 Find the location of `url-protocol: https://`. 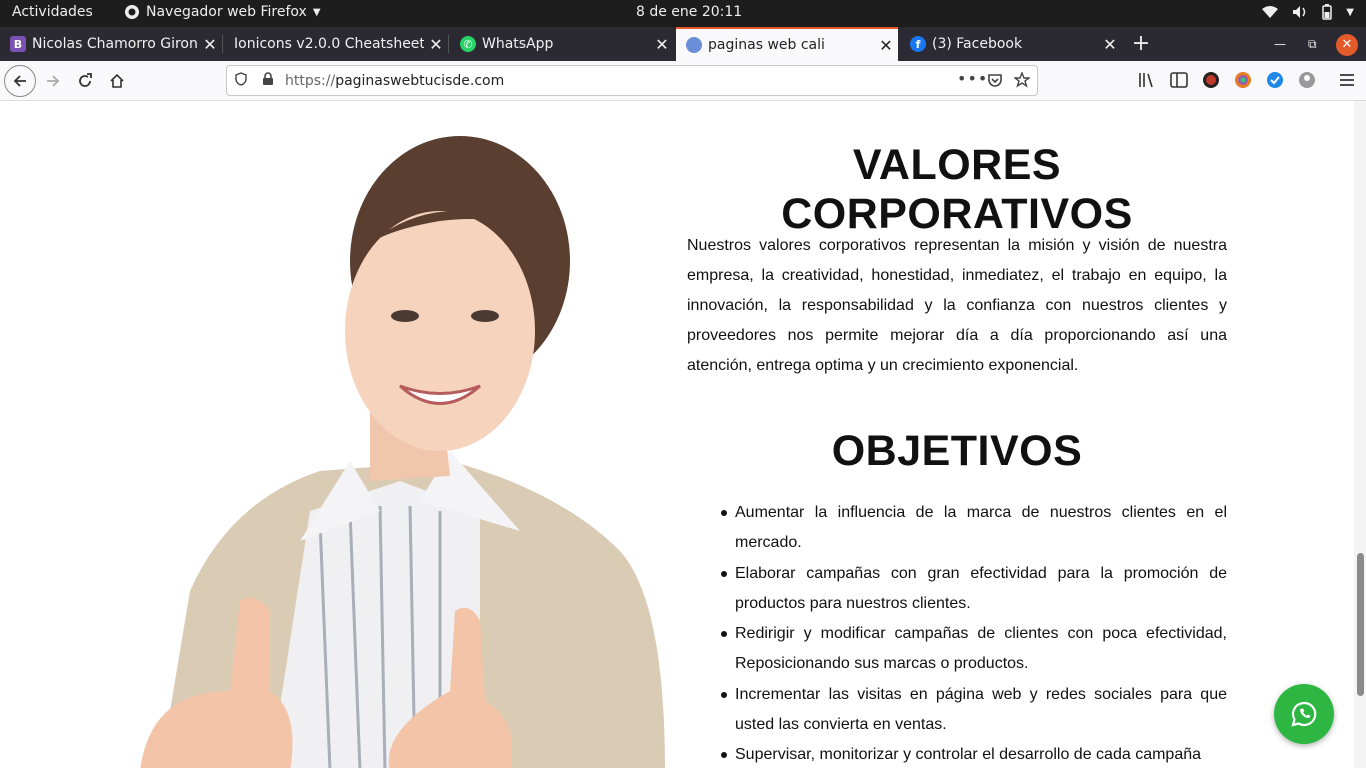

url-protocol: https:// is located at coordinates (310, 81).